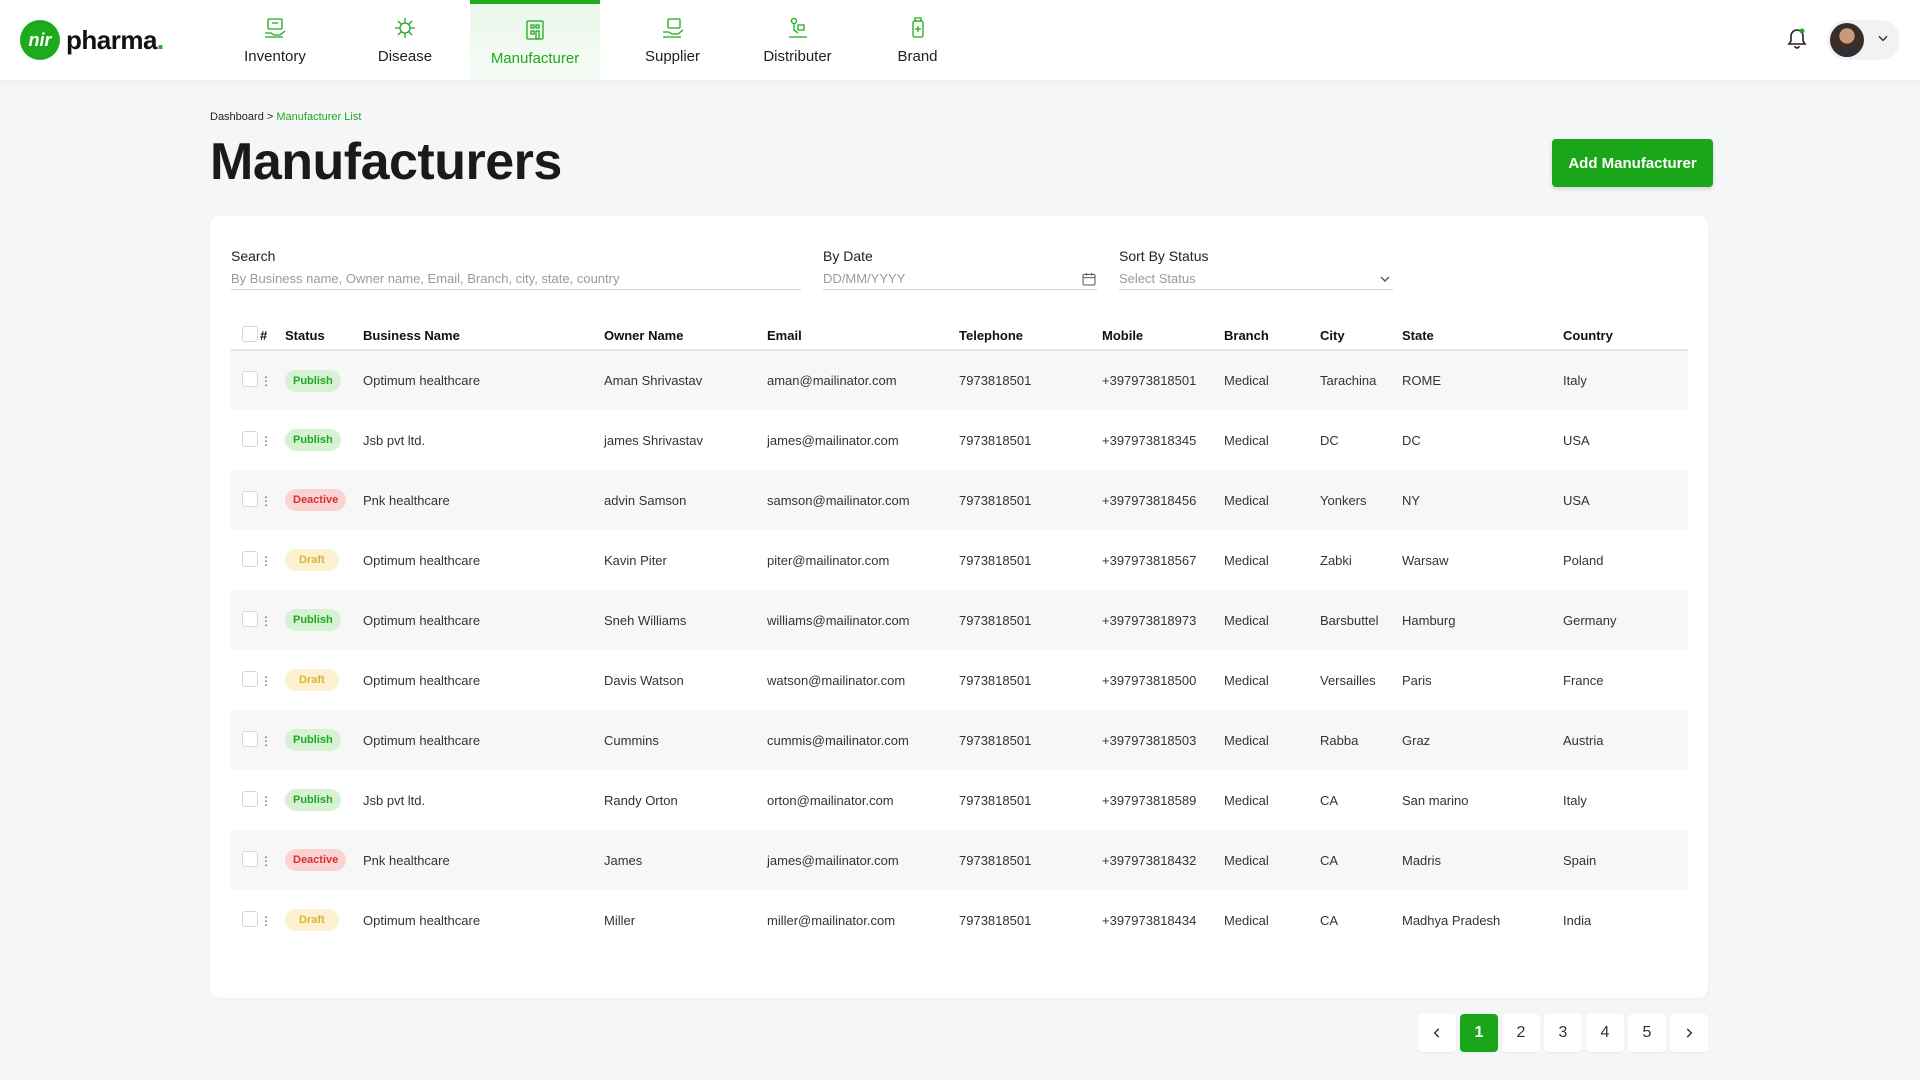  What do you see at coordinates (831, 920) in the screenshot?
I see `cell-email: miller@mailinator.com` at bounding box center [831, 920].